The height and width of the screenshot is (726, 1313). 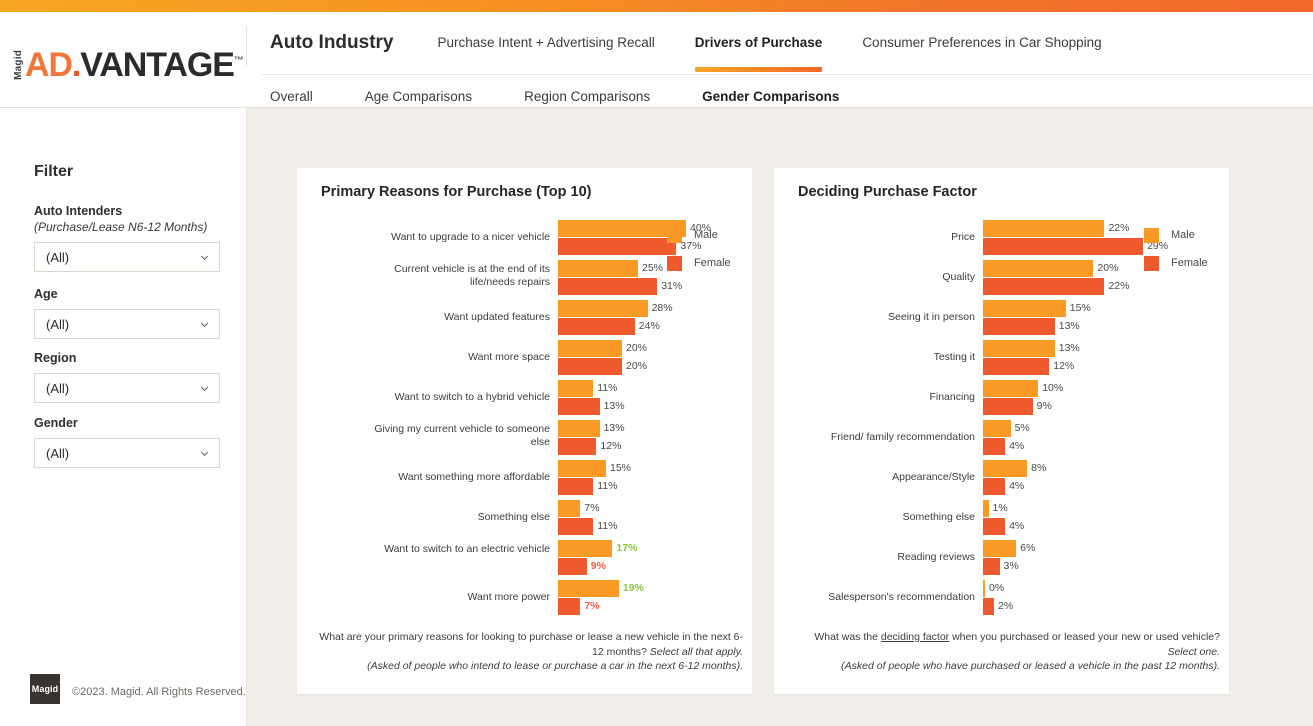 What do you see at coordinates (611, 446) in the screenshot?
I see `bar-value-label: 12%` at bounding box center [611, 446].